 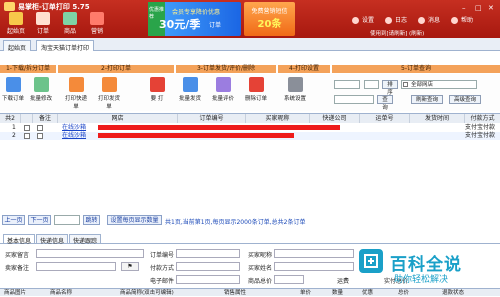 I want to click on edit-icon, so click(x=41, y=84).